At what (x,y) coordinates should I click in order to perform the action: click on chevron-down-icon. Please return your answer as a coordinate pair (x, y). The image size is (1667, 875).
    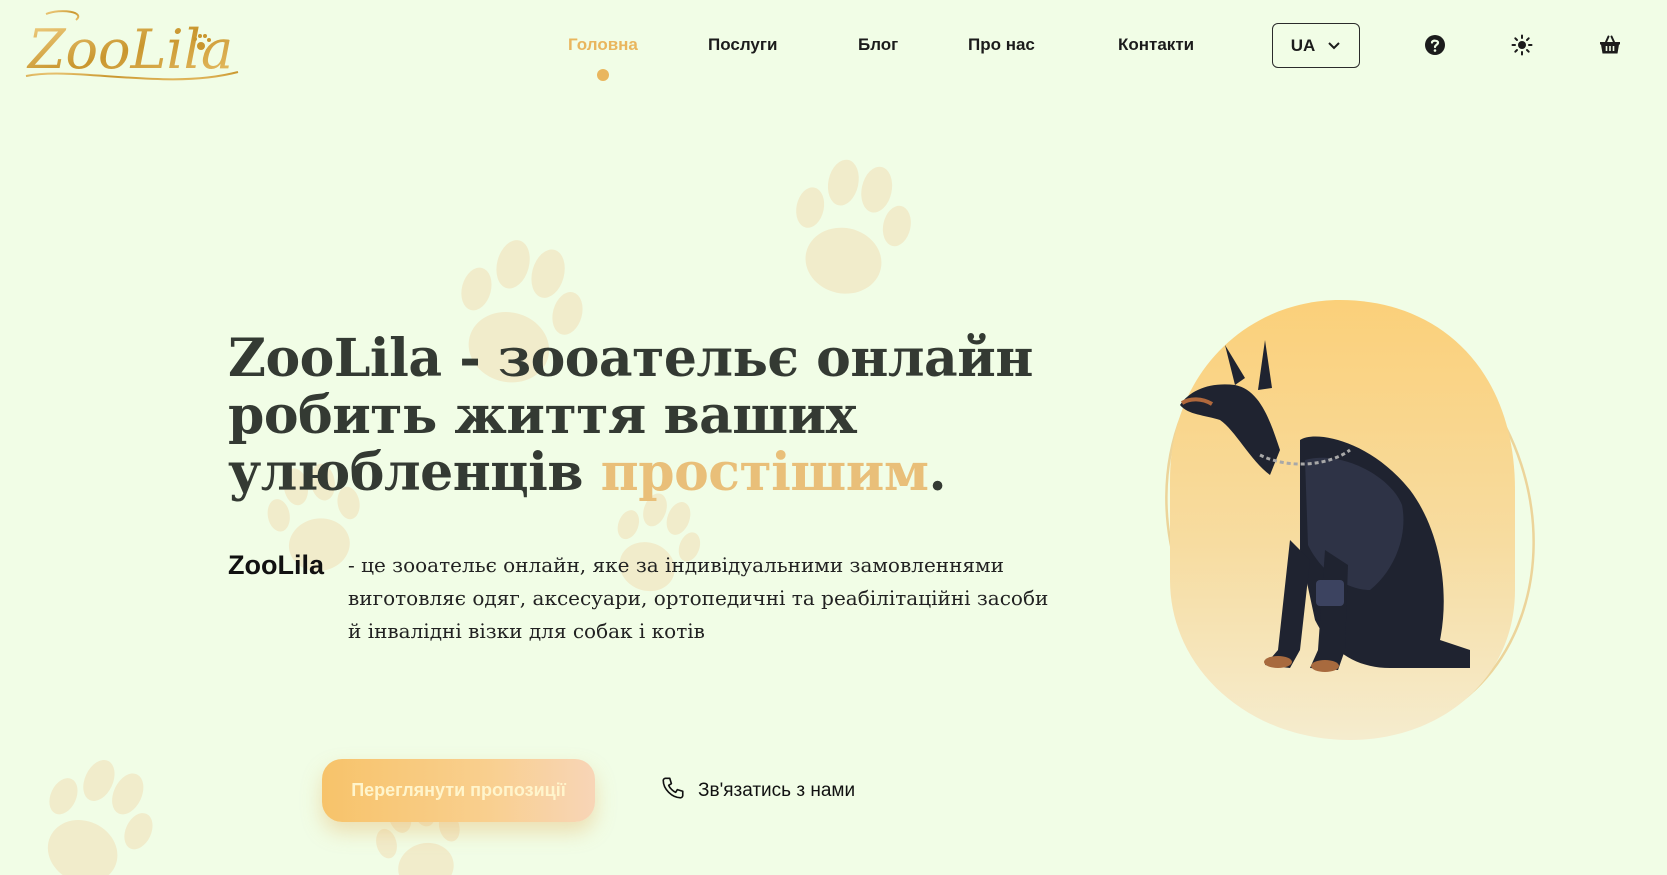
    Looking at the image, I should click on (1334, 46).